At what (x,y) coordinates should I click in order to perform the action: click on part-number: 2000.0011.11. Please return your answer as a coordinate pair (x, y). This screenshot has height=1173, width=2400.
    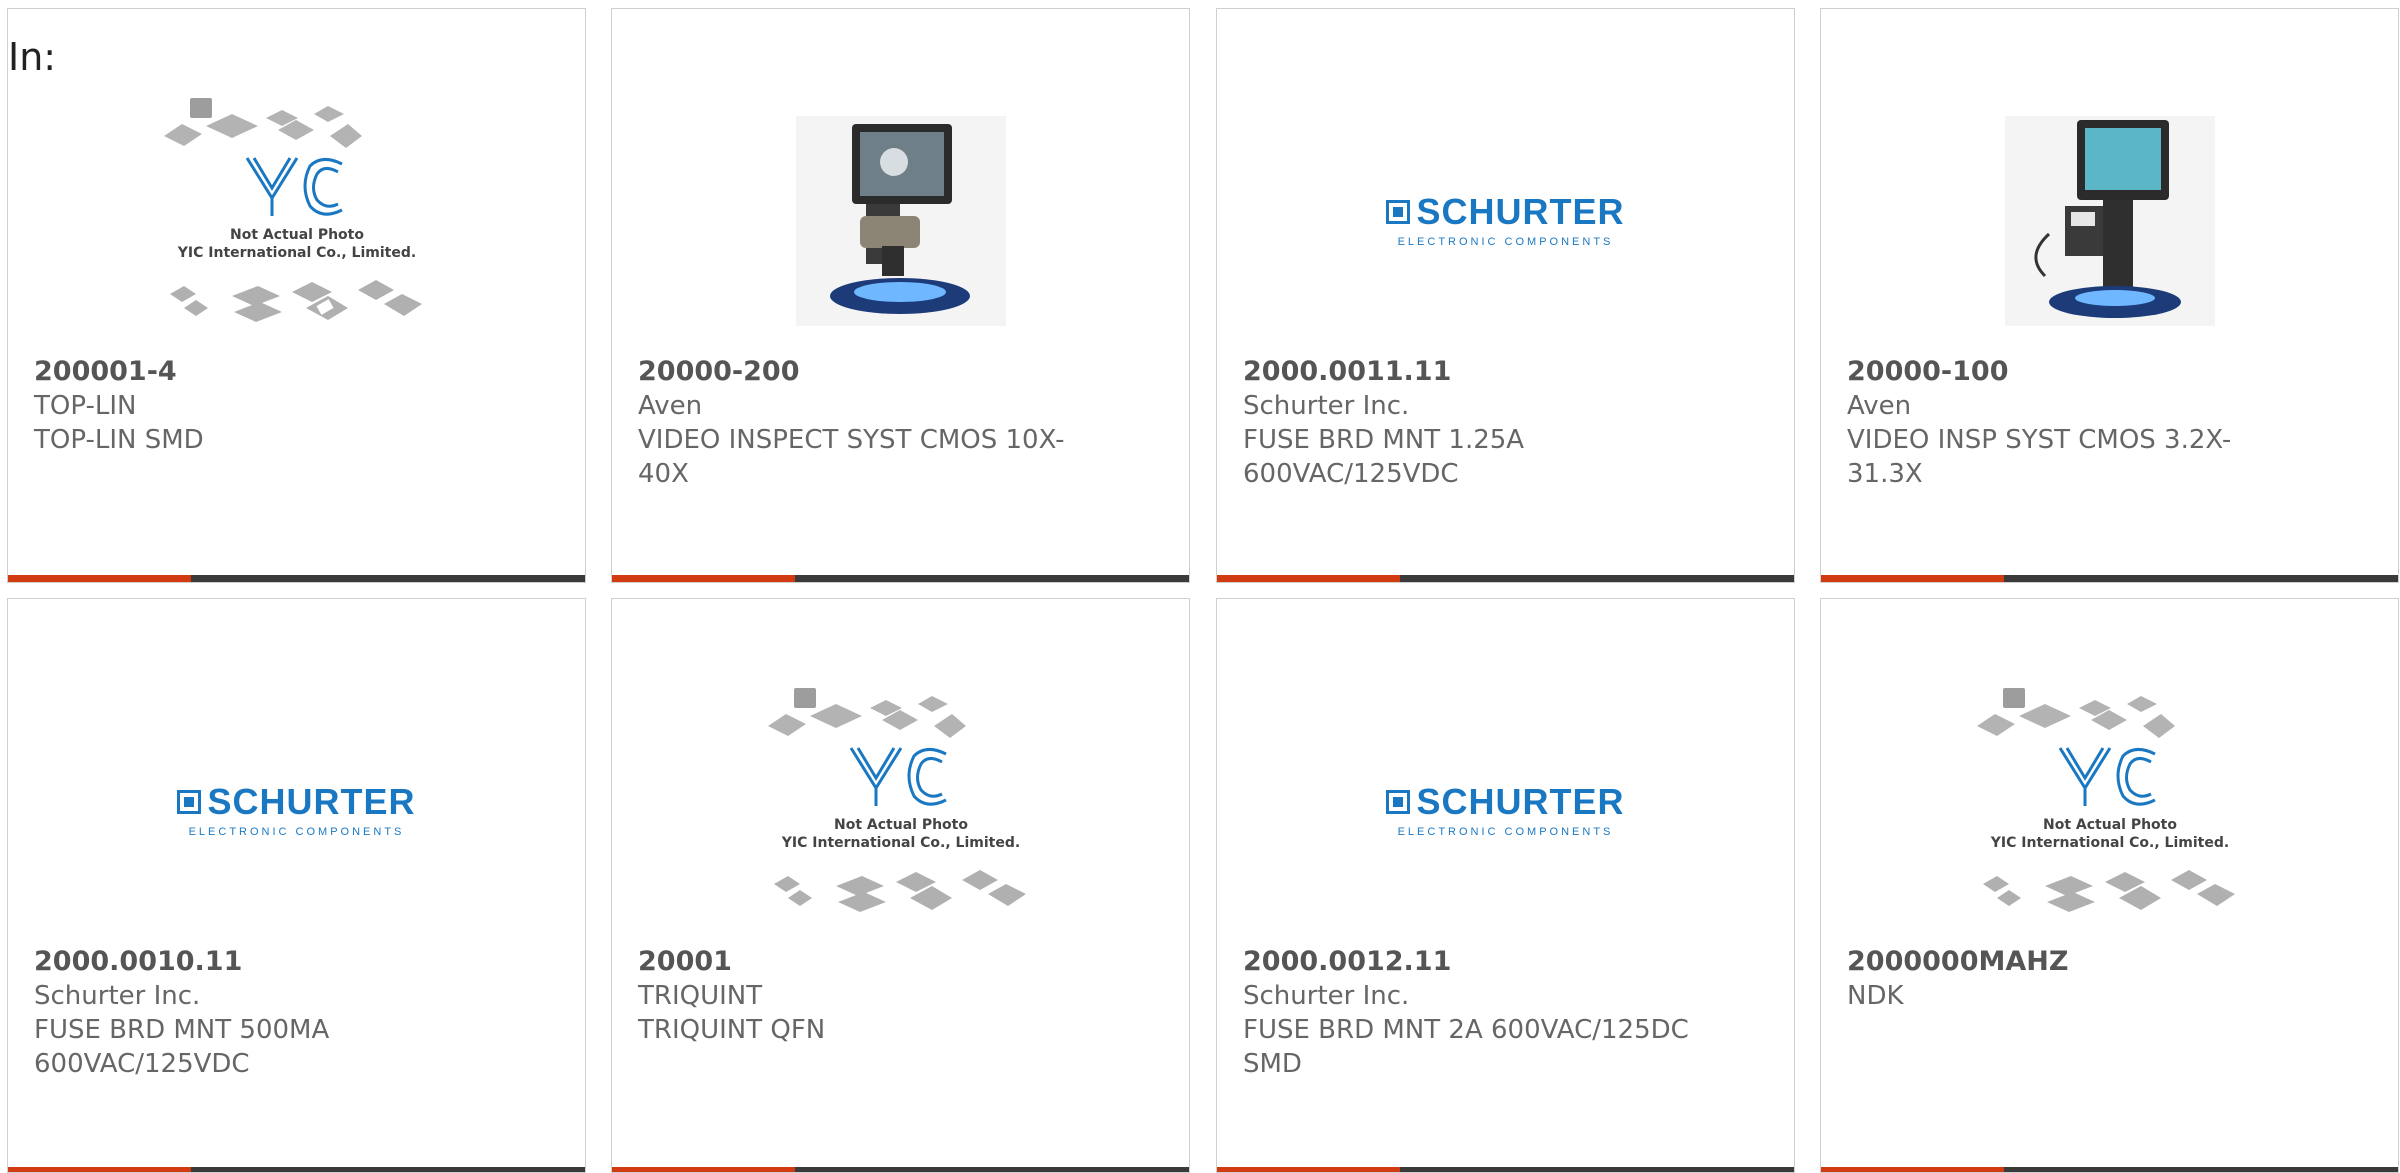
    Looking at the image, I should click on (1347, 371).